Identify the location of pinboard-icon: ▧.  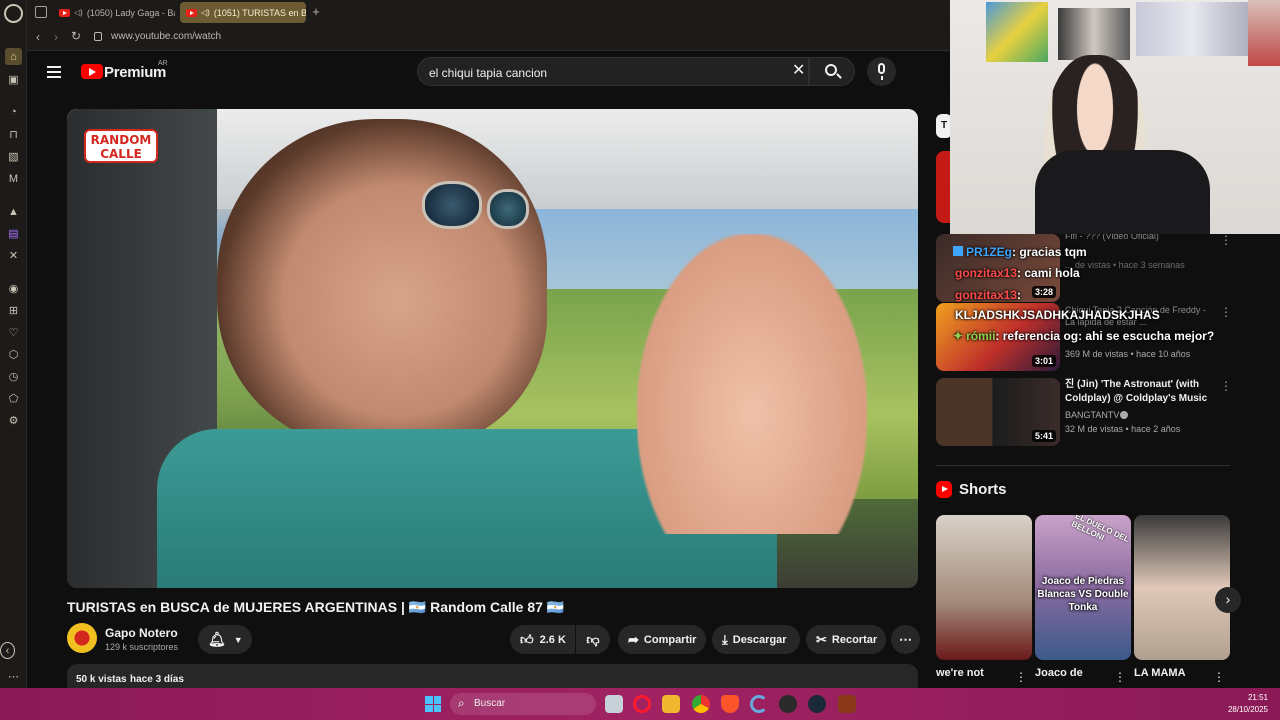
(13, 156).